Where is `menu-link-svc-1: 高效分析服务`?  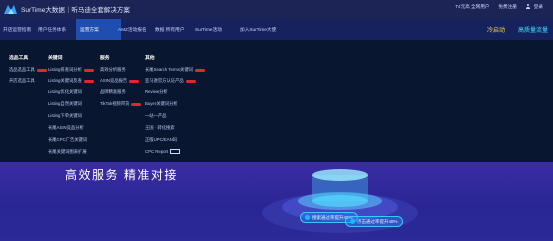
menu-link-svc-1: 高效分析服务 is located at coordinates (113, 70).